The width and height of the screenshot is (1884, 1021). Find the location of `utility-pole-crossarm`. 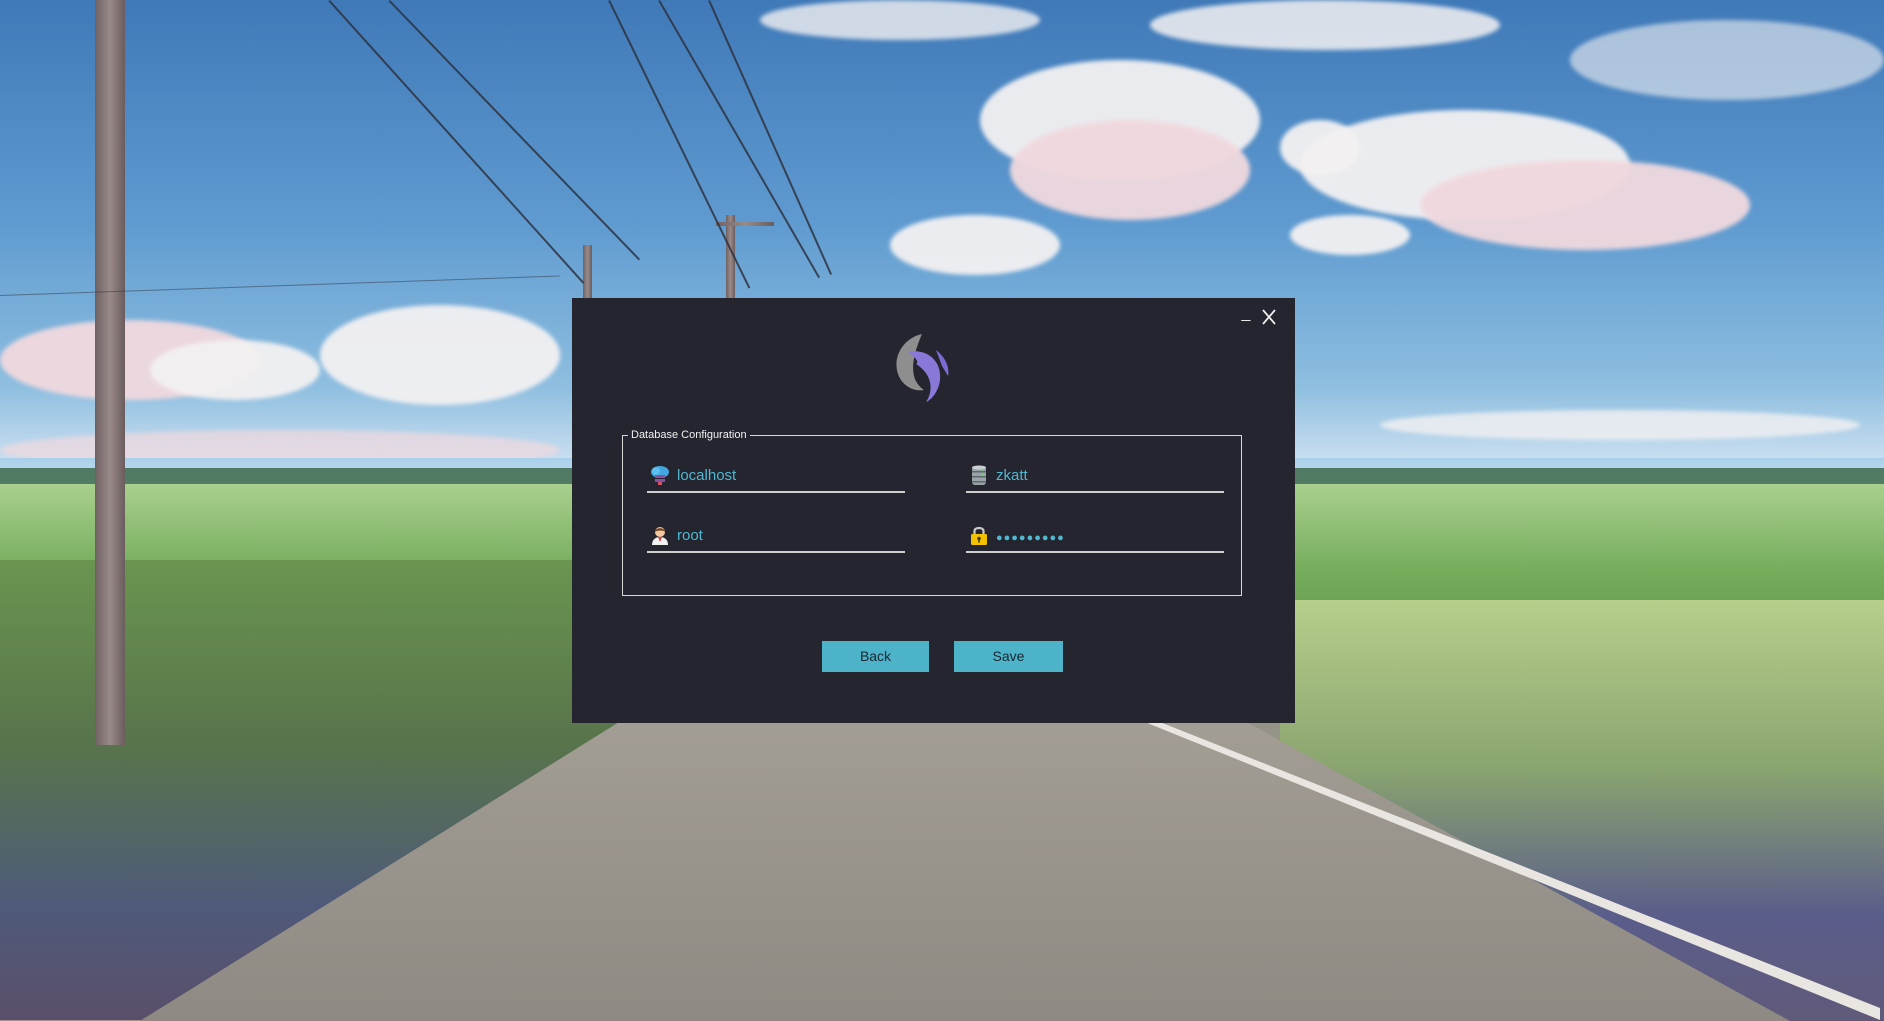

utility-pole-crossarm is located at coordinates (745, 224).